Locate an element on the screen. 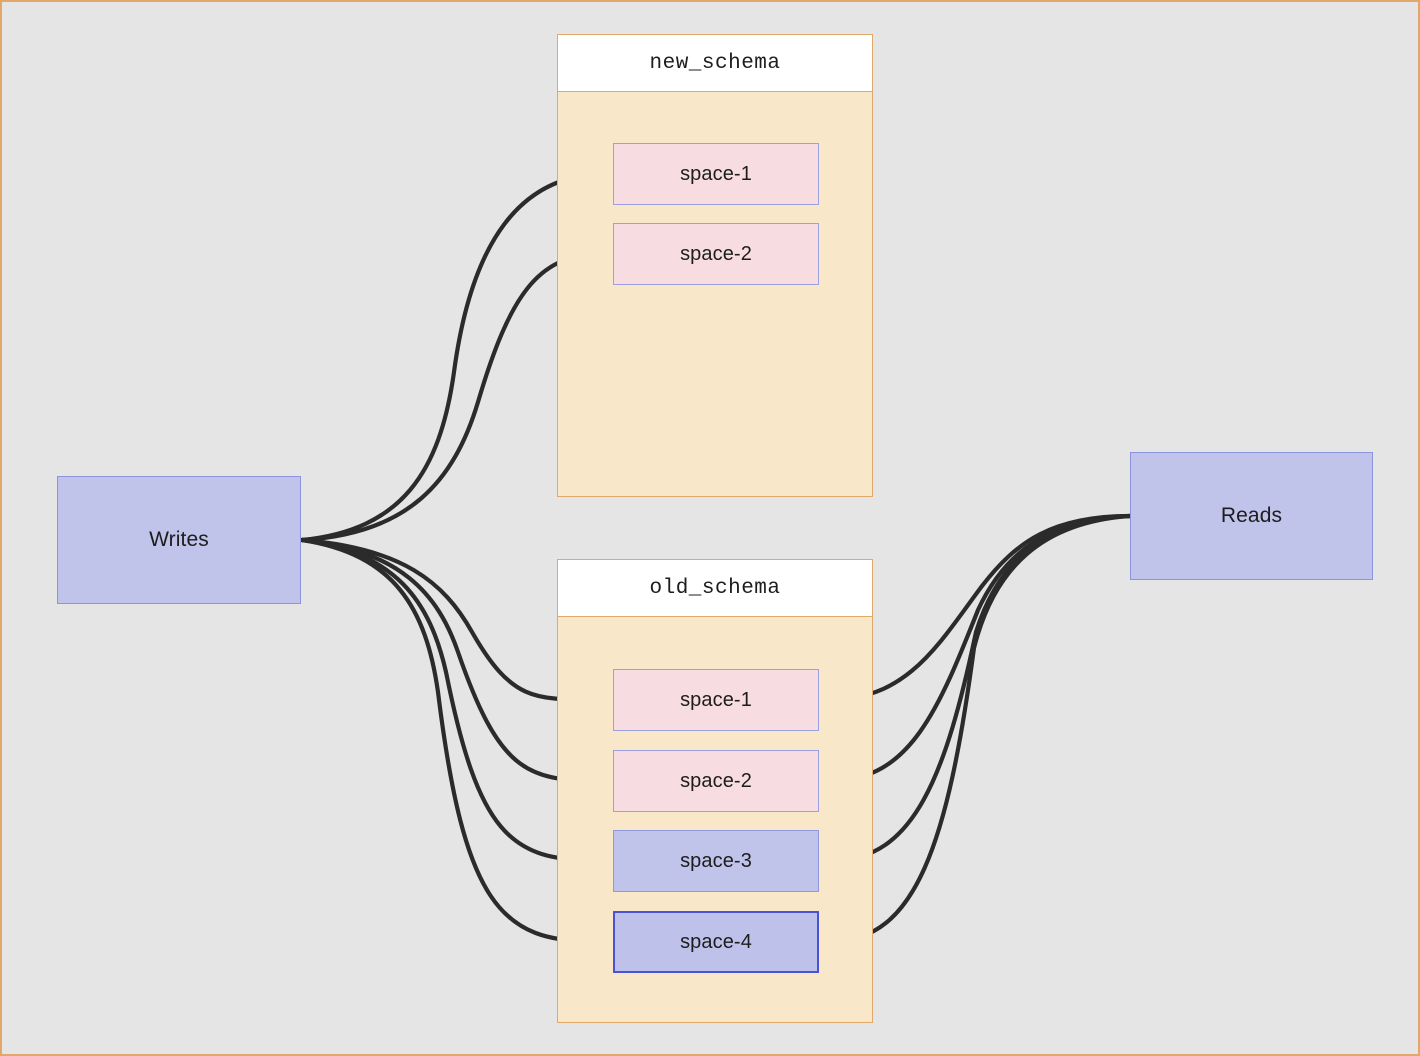  space-node-old-space-4: space-4 is located at coordinates (716, 942).